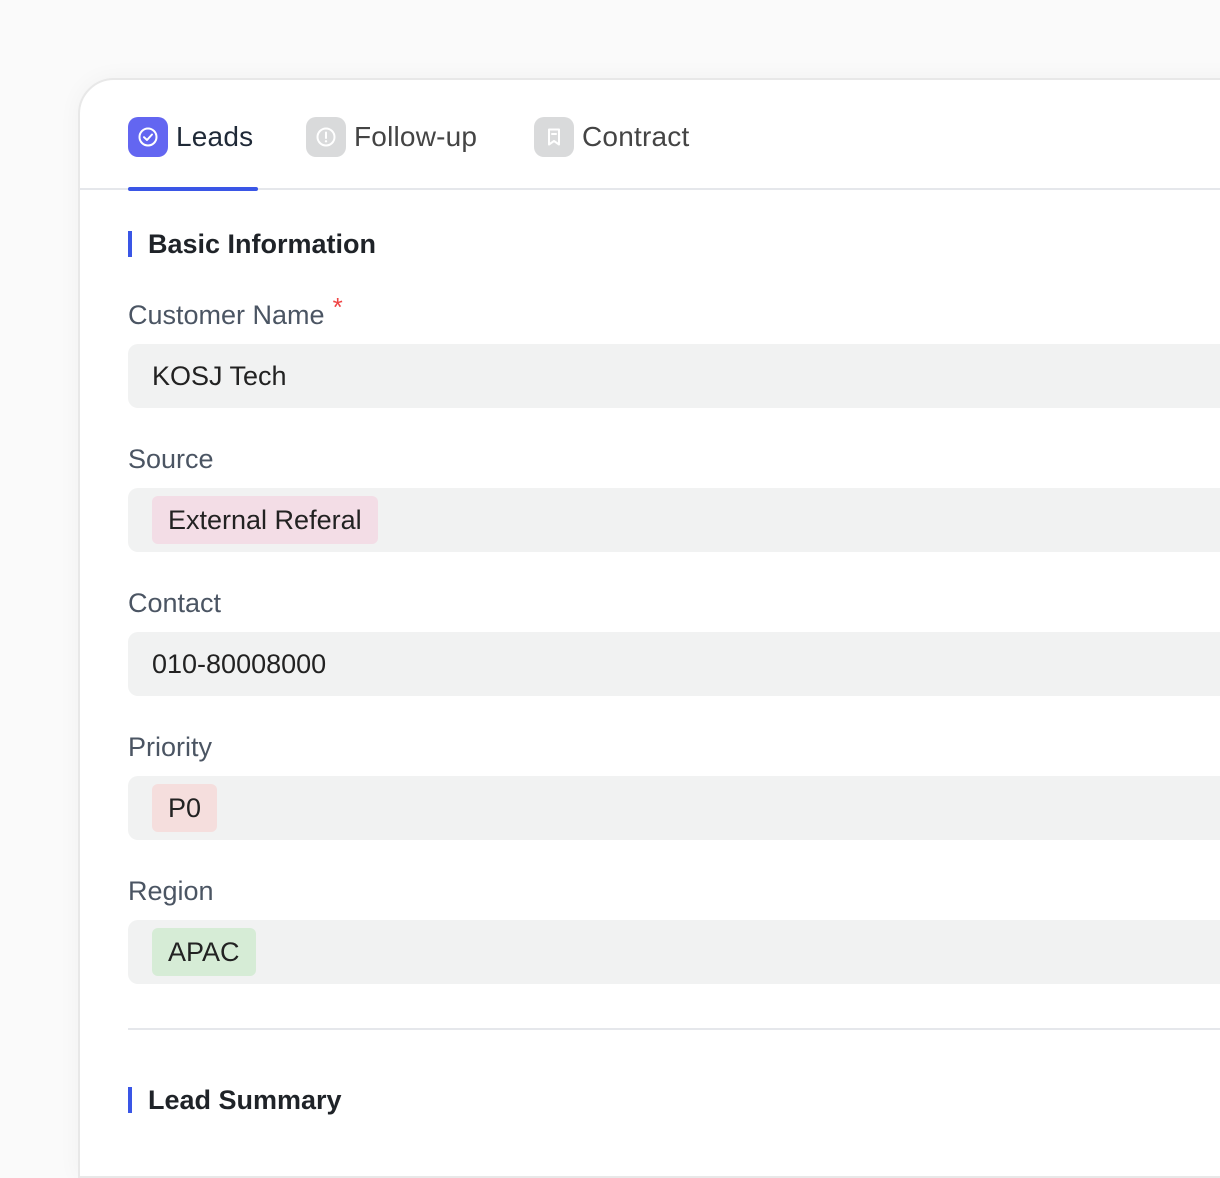  Describe the element at coordinates (215, 136) in the screenshot. I see `tab-leads-label: Leads` at that location.